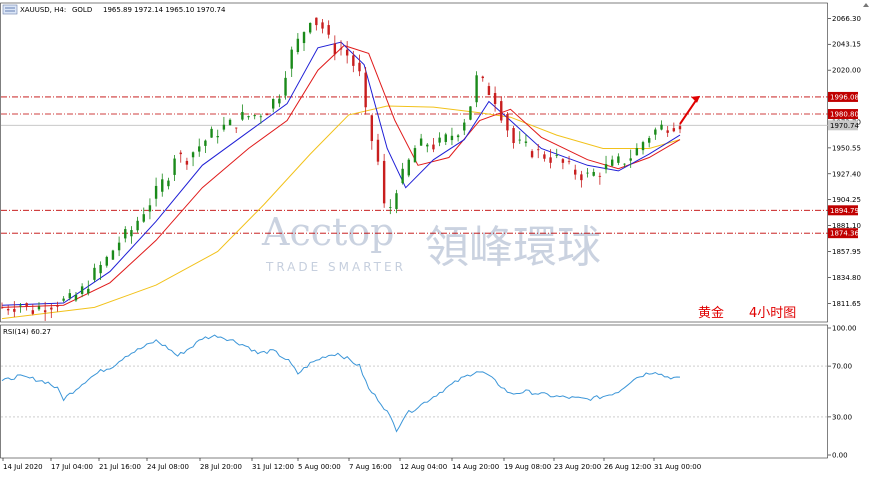 This screenshot has height=477, width=870. What do you see at coordinates (27, 332) in the screenshot?
I see `rsi-title: RSI(14) 60.27` at bounding box center [27, 332].